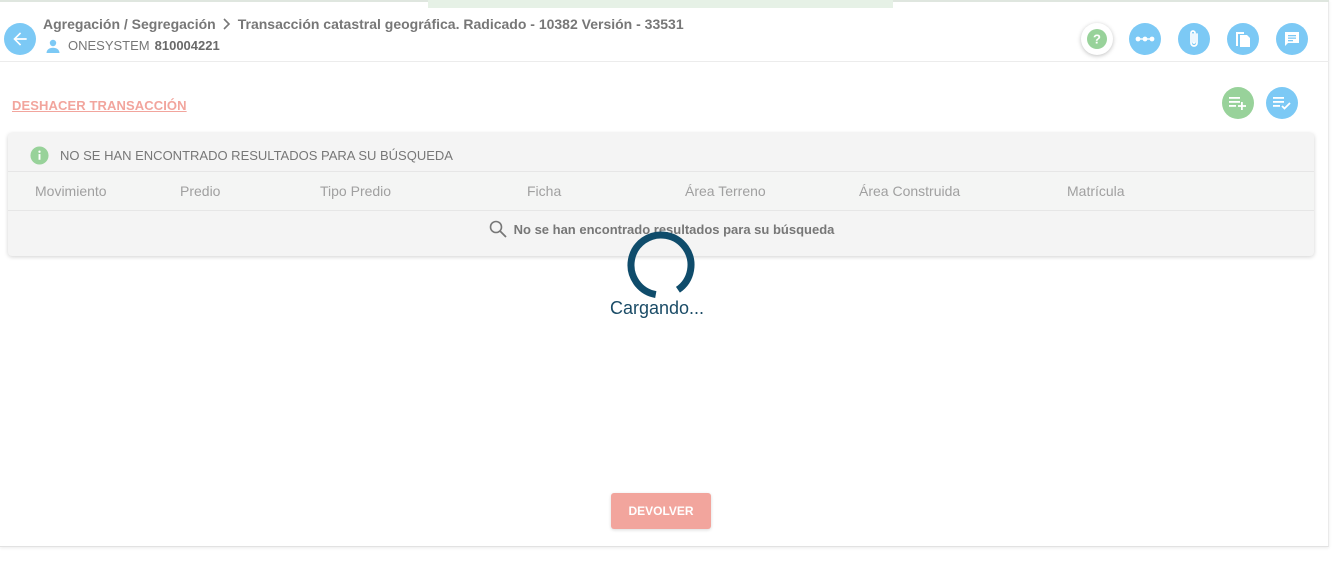 The height and width of the screenshot is (561, 1333). Describe the element at coordinates (71, 191) in the screenshot. I see `column-header-movimiento: Movimiento` at that location.